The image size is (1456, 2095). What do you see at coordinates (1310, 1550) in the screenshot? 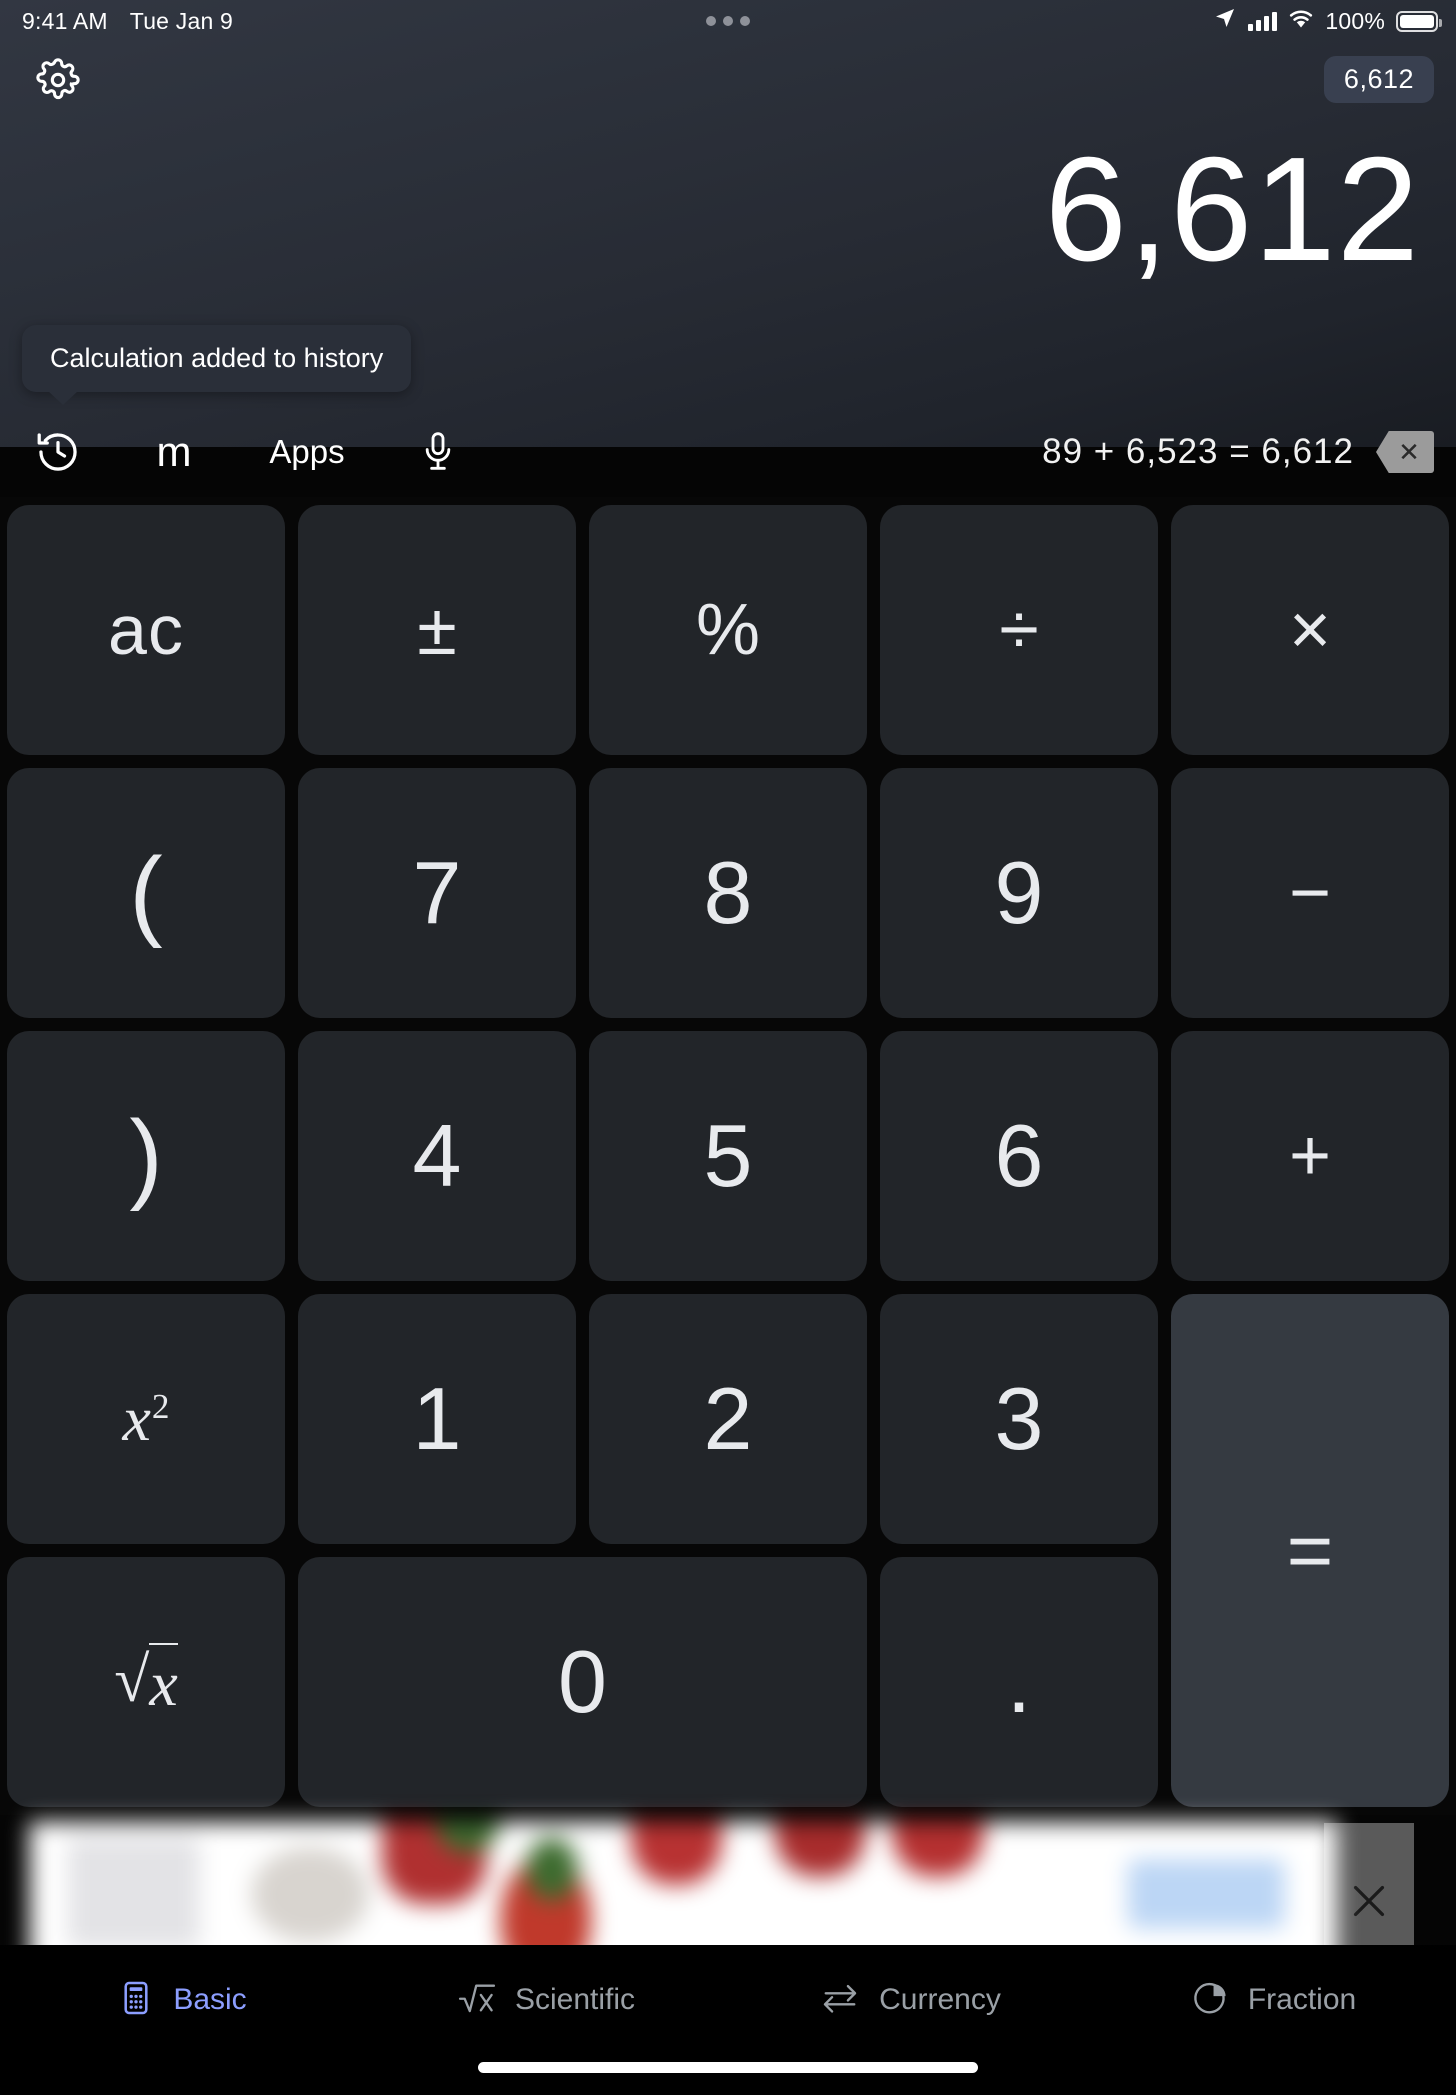
I see `key-equals: =` at bounding box center [1310, 1550].